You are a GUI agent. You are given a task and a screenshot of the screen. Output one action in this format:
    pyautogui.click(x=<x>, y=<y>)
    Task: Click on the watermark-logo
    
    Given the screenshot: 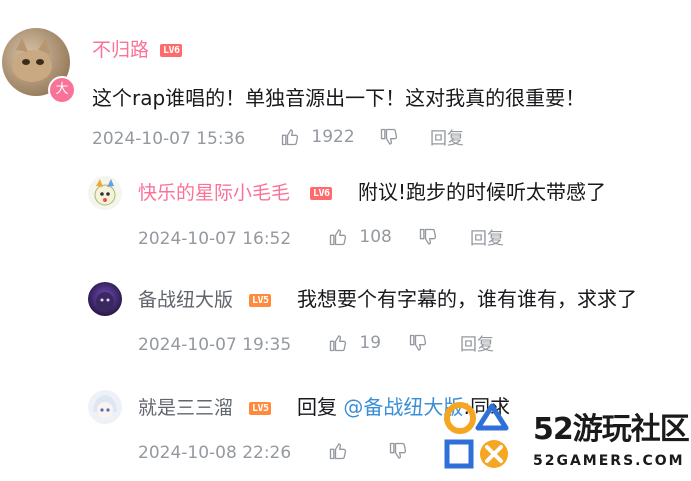 What is the action you would take?
    pyautogui.click(x=485, y=436)
    